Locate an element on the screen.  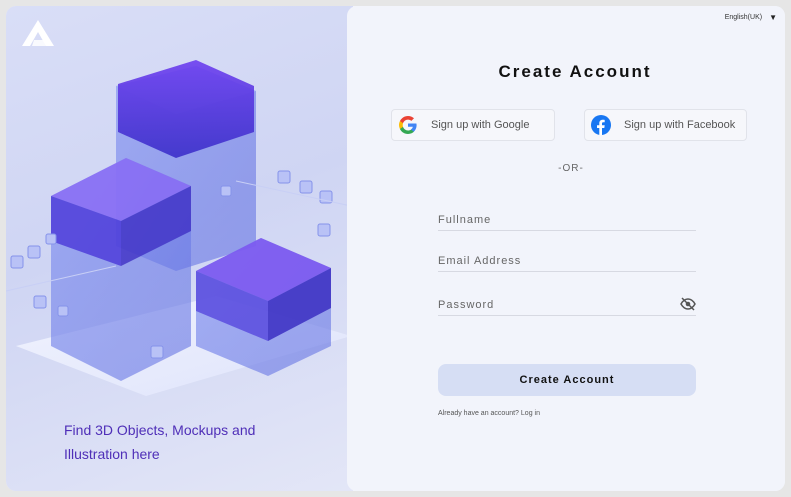
eye-off-icon is located at coordinates (688, 304).